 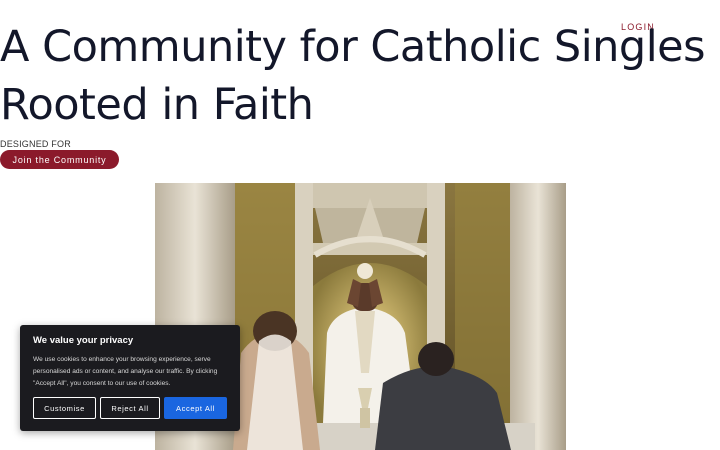 I want to click on accept-all-button: Accept All, so click(x=195, y=408).